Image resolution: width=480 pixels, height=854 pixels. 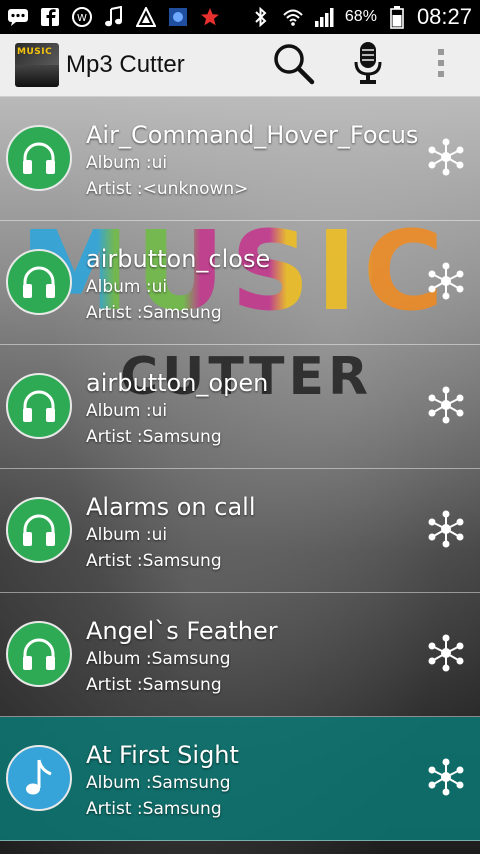 What do you see at coordinates (178, 17) in the screenshot?
I see `app-icon` at bounding box center [178, 17].